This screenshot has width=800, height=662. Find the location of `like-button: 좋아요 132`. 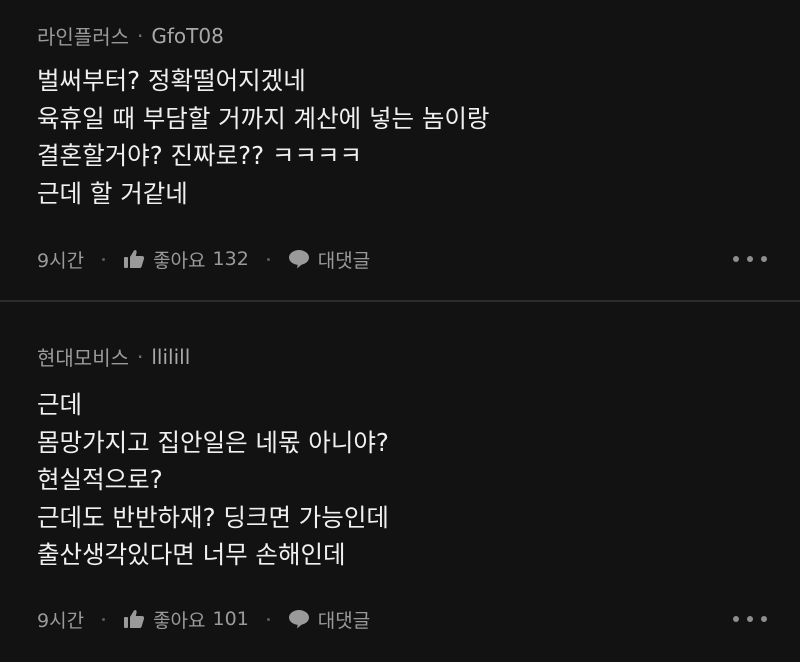

like-button: 좋아요 132 is located at coordinates (186, 259).